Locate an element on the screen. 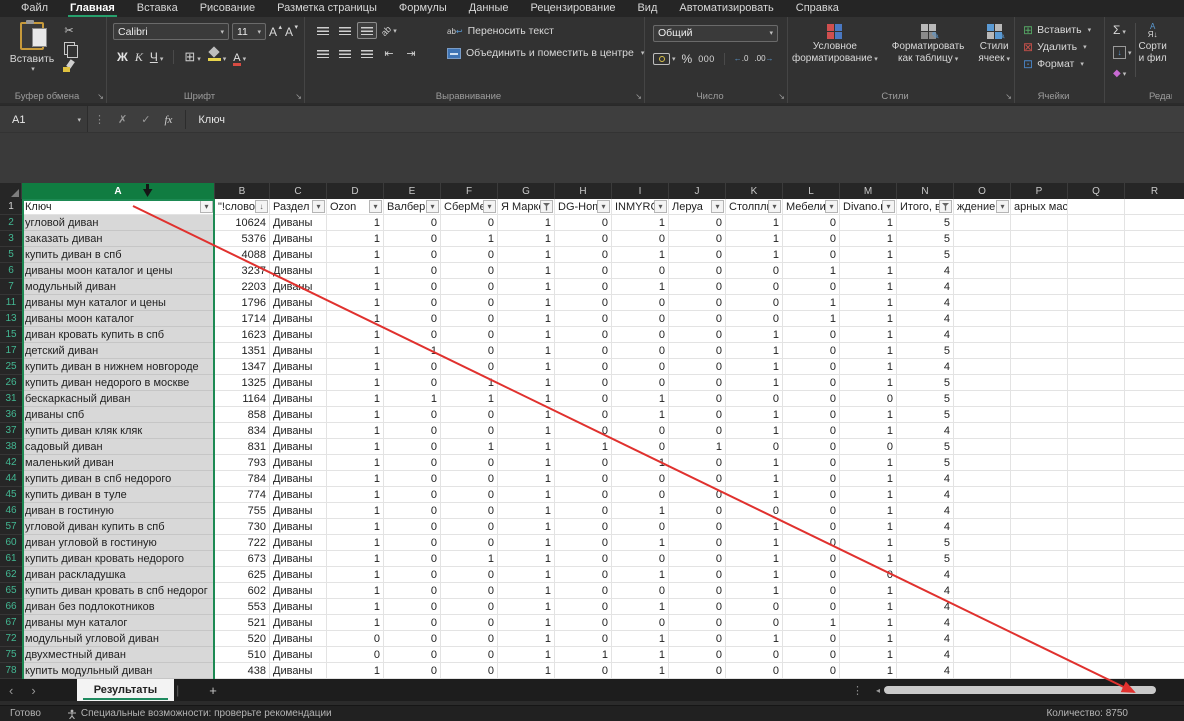  cell-M67: 1 is located at coordinates (868, 623).